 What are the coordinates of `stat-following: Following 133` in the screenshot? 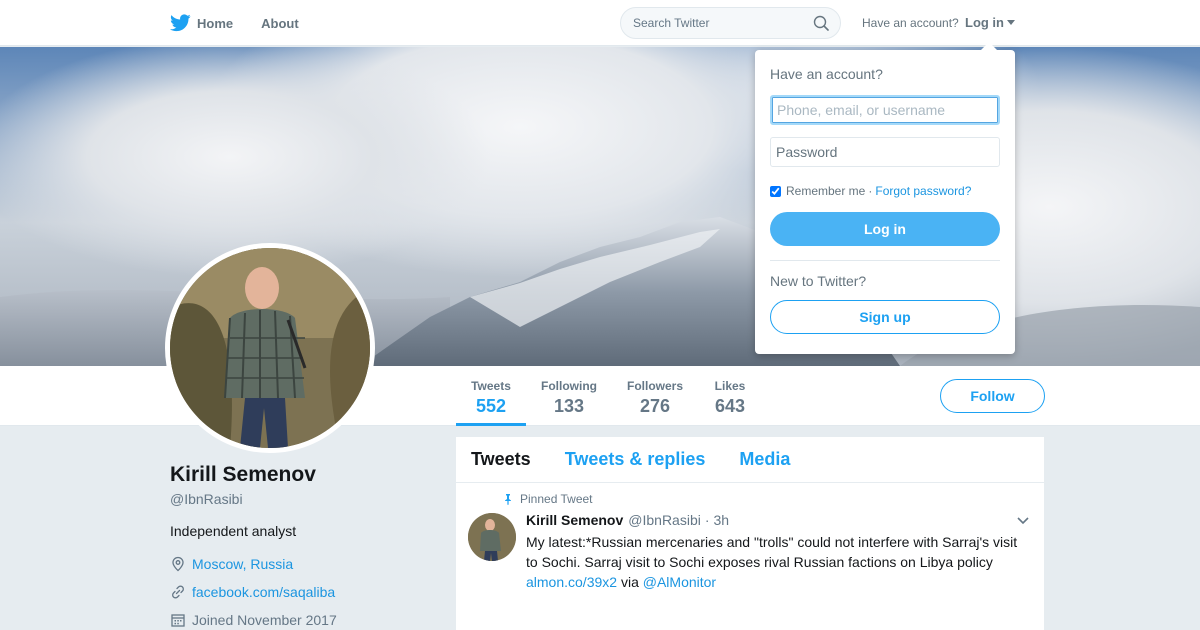 It's located at (569, 396).